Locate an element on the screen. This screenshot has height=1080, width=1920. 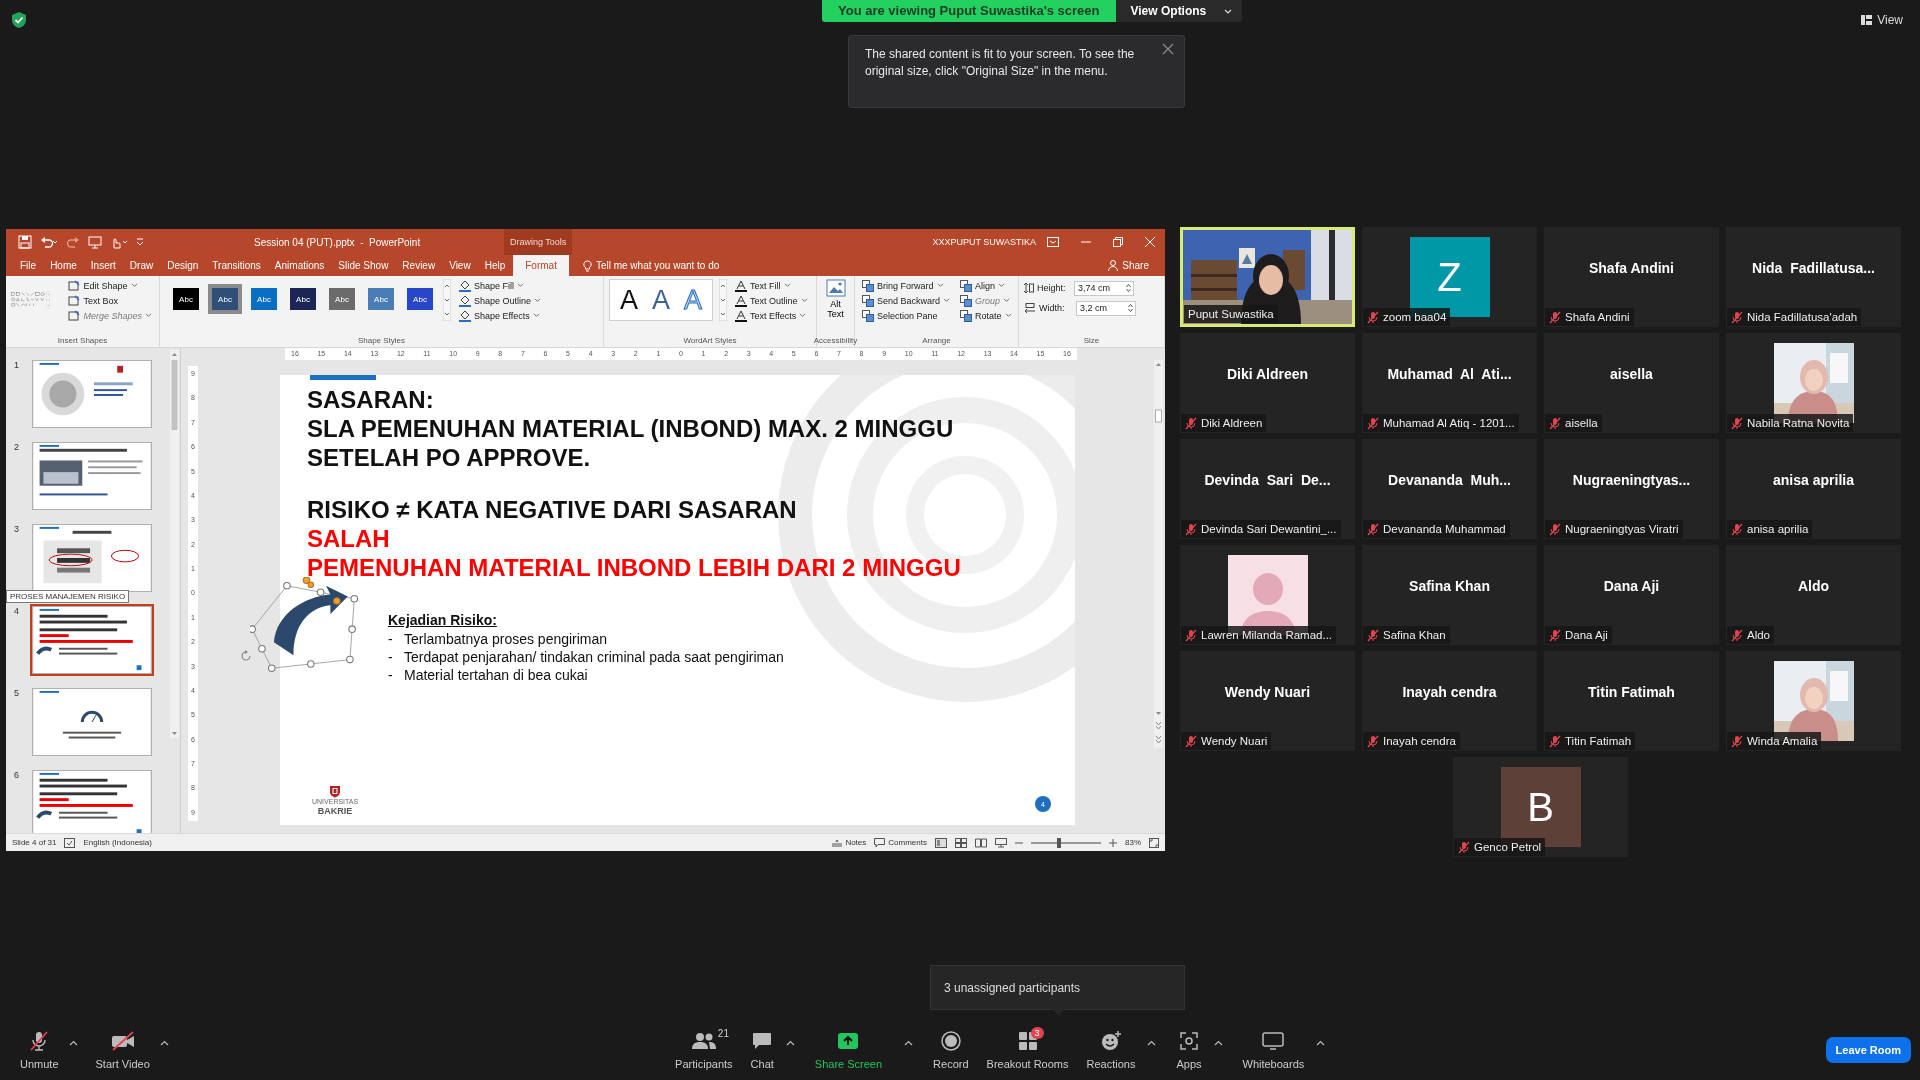
toolbar-button: Reactions is located at coordinates (1111, 1050).